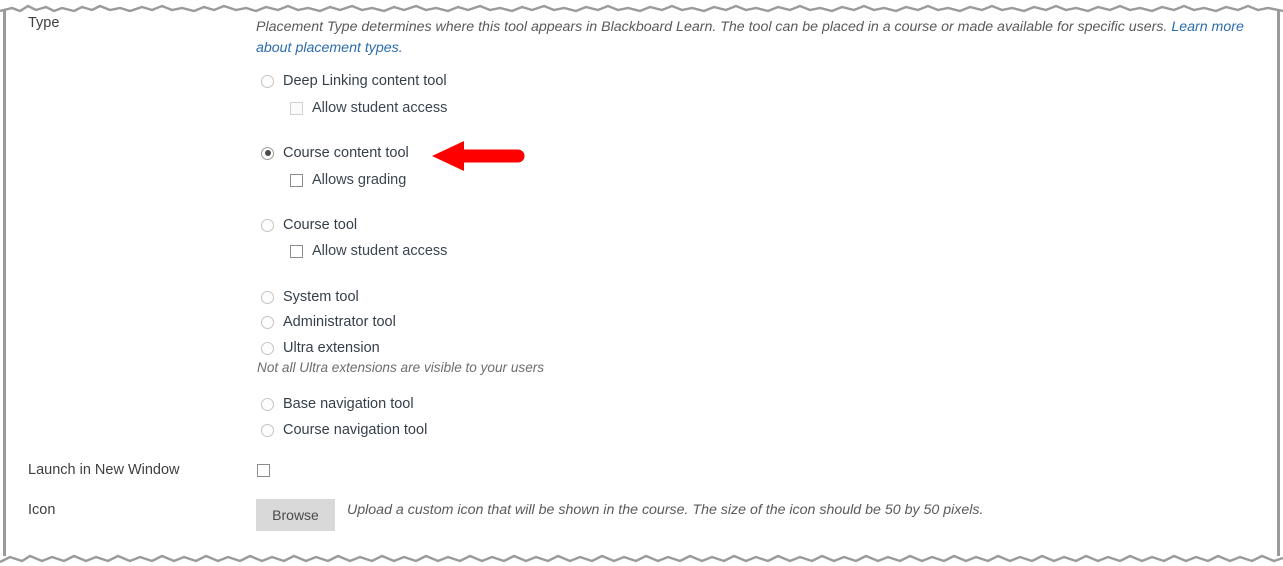  What do you see at coordinates (44, 23) in the screenshot?
I see `type-label: Type` at bounding box center [44, 23].